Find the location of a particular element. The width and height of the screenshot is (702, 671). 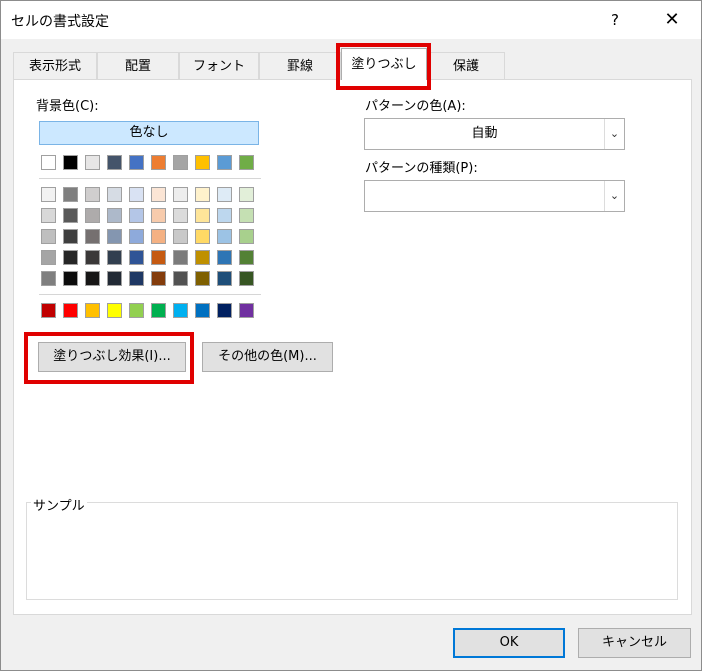

tab-fill: 塗りつぶし is located at coordinates (384, 64).